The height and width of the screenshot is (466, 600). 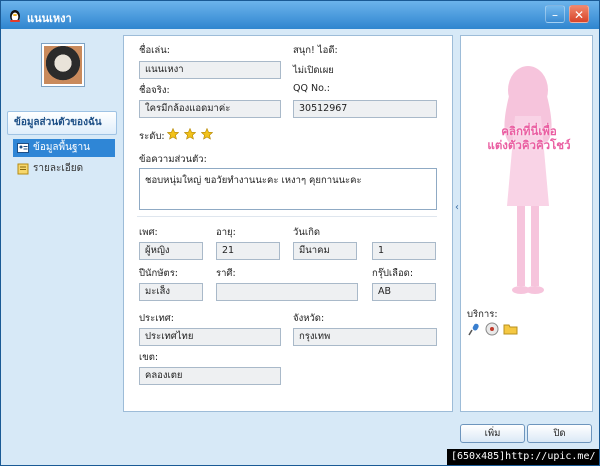 I want to click on promo-link: คลิกที่นี่เพื่อ แต่งตัวคิวคิวโชว์, so click(x=529, y=138).